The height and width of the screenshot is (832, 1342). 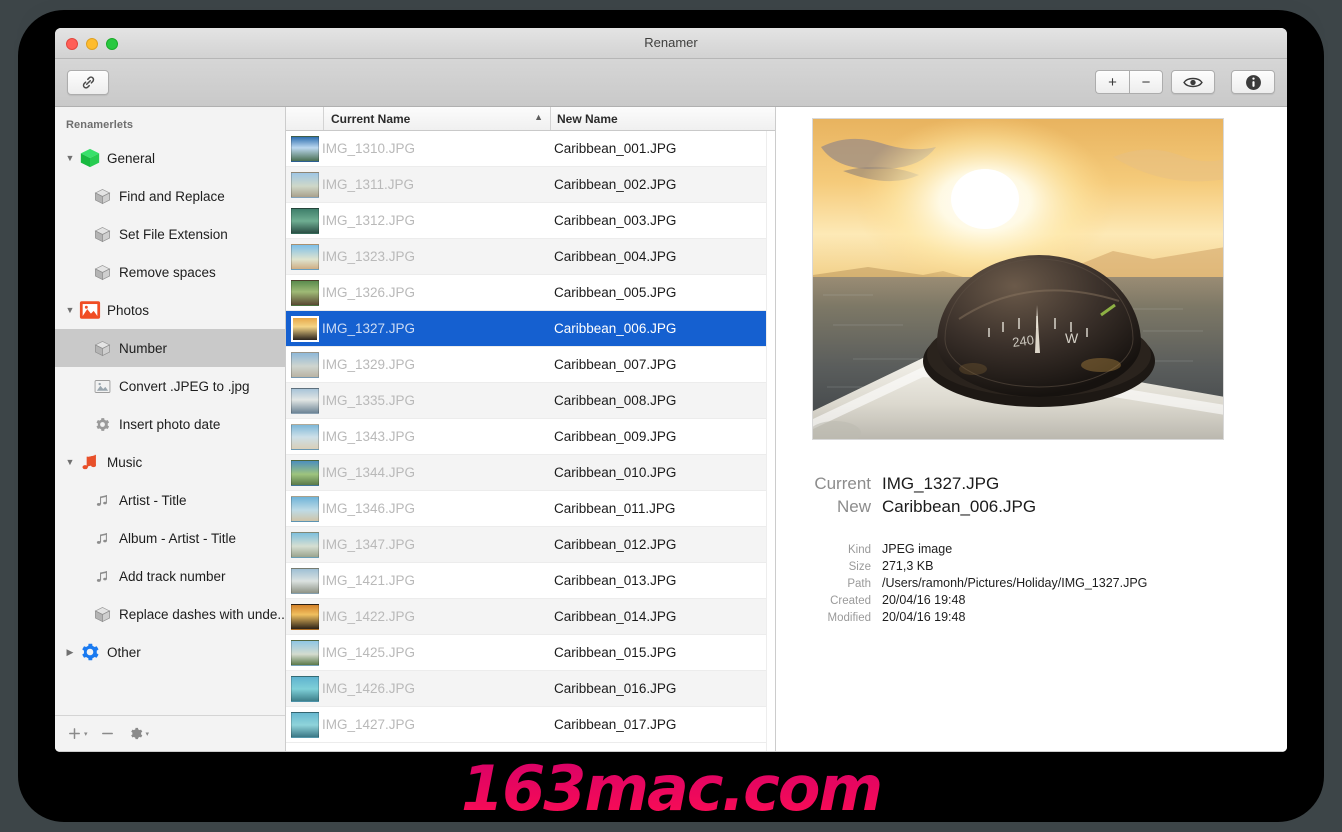 What do you see at coordinates (90, 462) in the screenshot?
I see `music-note-icon` at bounding box center [90, 462].